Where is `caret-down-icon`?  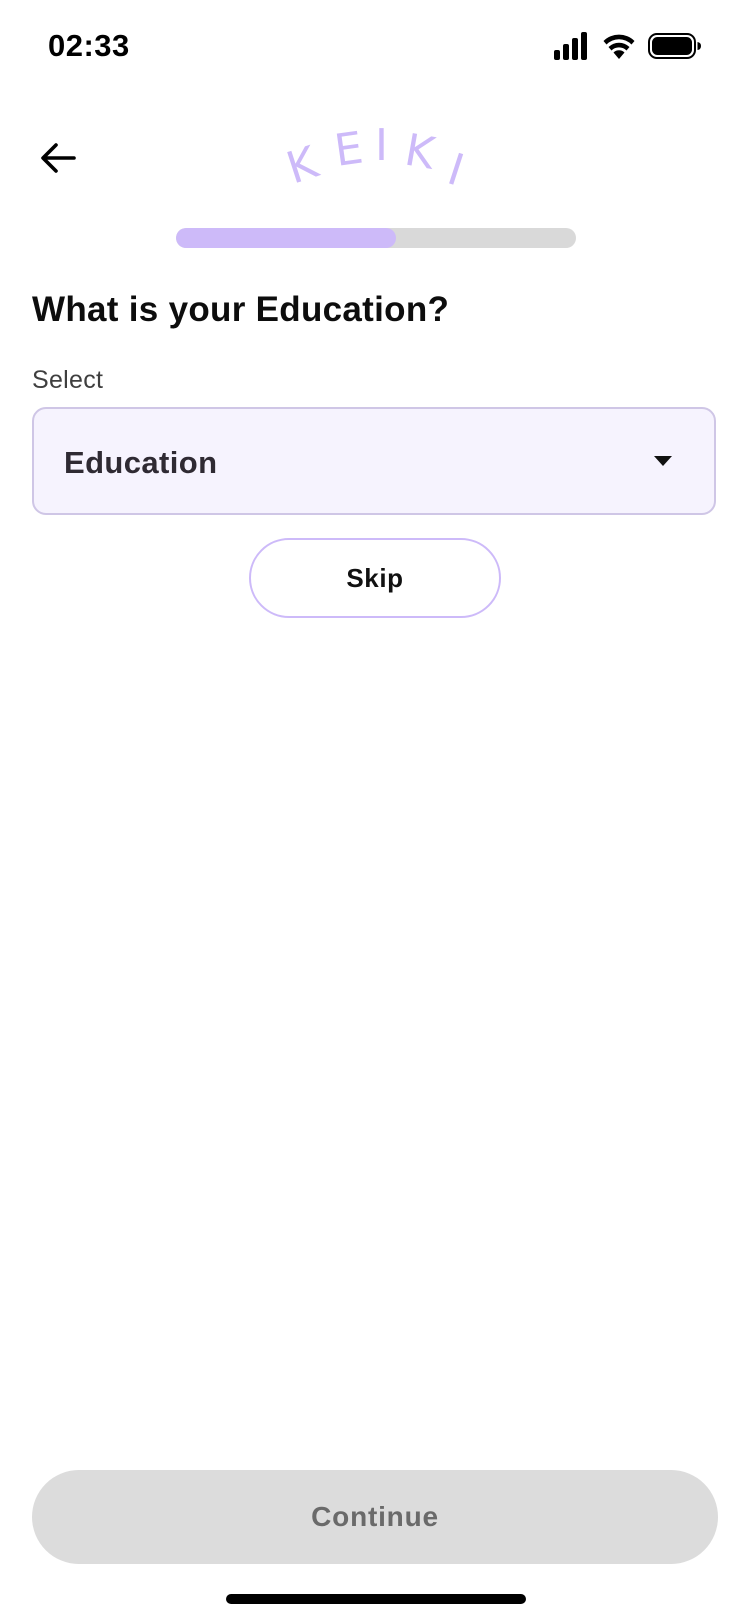
caret-down-icon is located at coordinates (663, 461).